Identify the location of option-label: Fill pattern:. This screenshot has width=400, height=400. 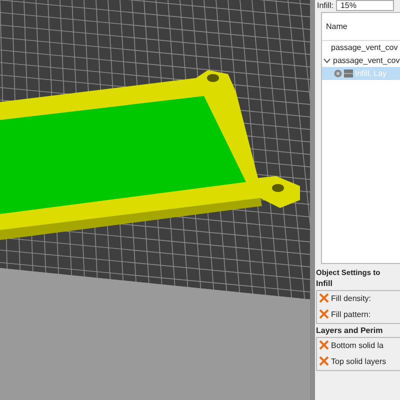
(351, 314).